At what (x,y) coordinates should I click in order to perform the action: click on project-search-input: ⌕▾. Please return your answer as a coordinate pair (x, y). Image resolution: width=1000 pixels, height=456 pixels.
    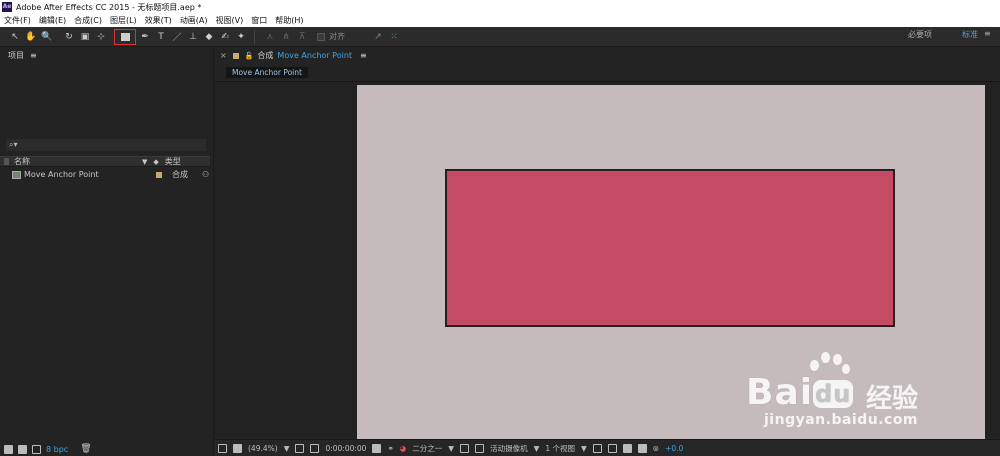
    Looking at the image, I should click on (106, 145).